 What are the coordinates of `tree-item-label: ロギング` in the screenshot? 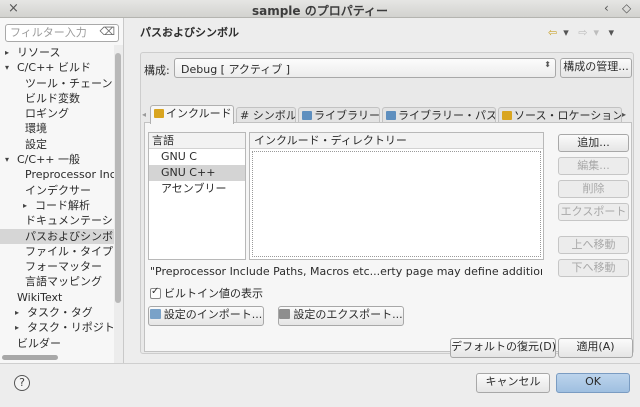 It's located at (47, 114).